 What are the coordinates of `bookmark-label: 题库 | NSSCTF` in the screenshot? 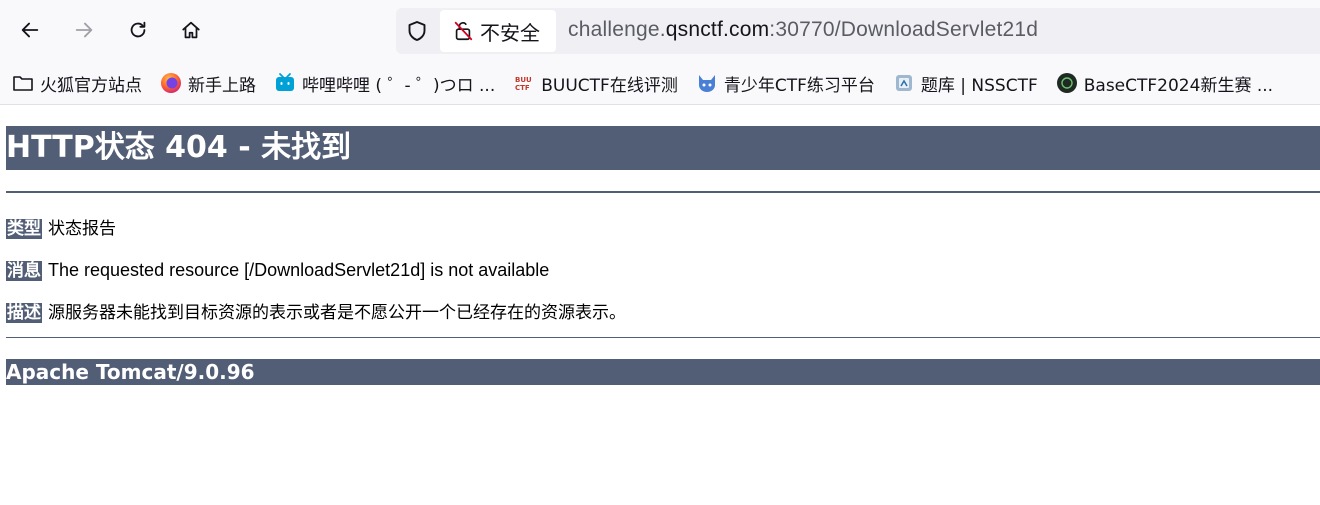 It's located at (979, 85).